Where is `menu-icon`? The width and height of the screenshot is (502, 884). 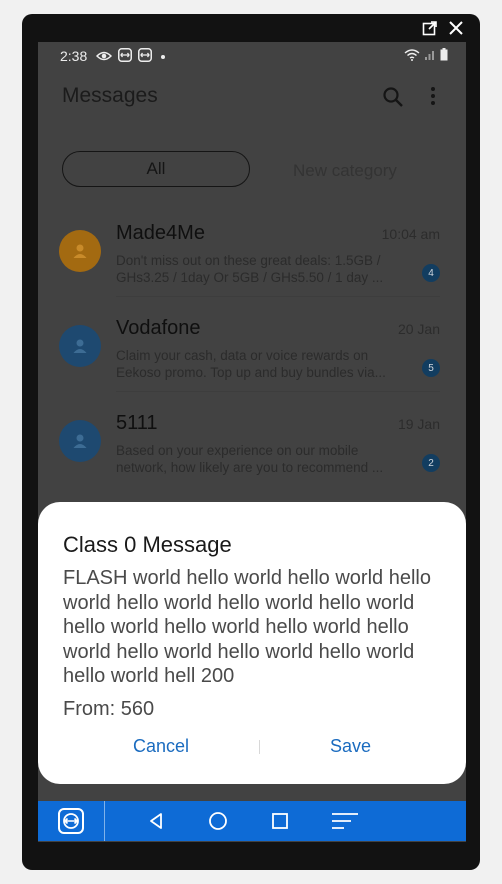
menu-icon is located at coordinates (345, 821).